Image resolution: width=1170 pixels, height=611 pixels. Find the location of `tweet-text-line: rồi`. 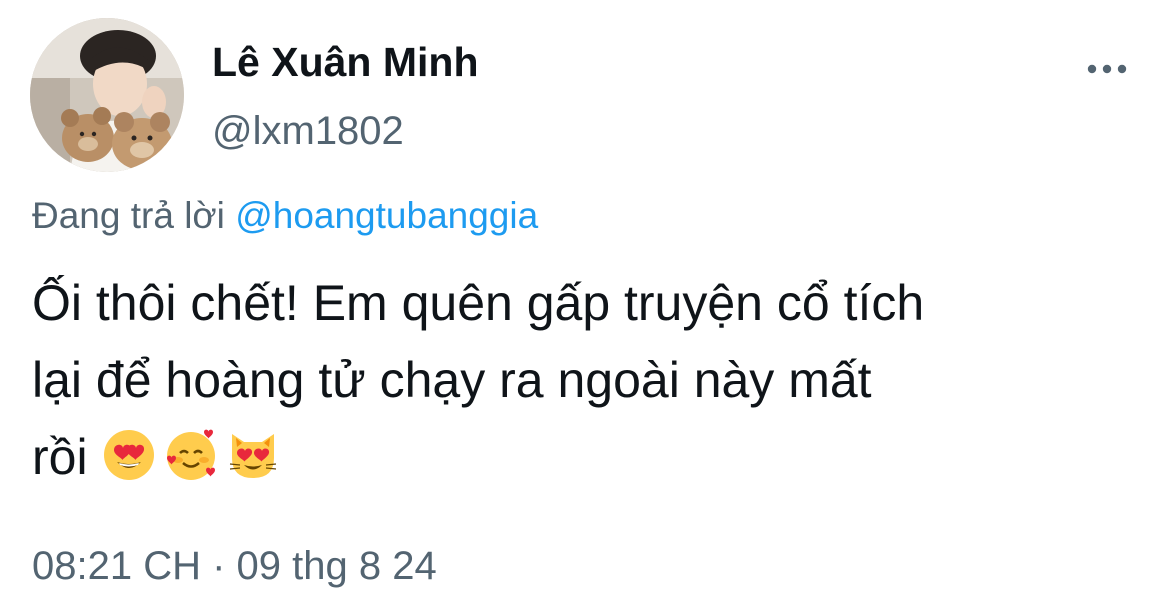

tweet-text-line: rồi is located at coordinates (60, 457).